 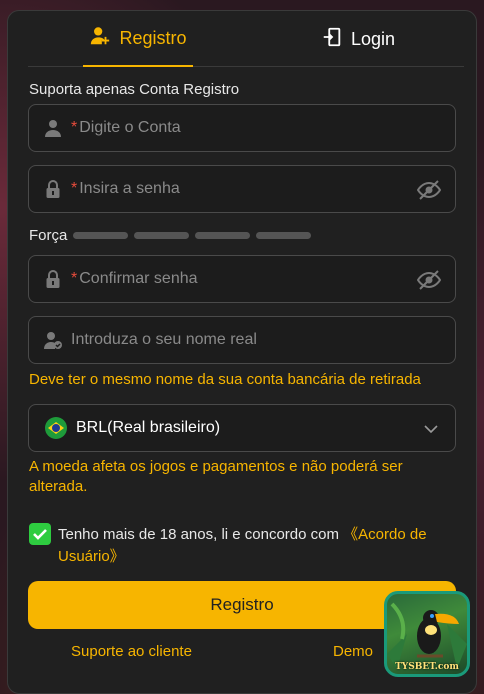 What do you see at coordinates (56, 428) in the screenshot?
I see `brazil-flag-icon` at bounding box center [56, 428].